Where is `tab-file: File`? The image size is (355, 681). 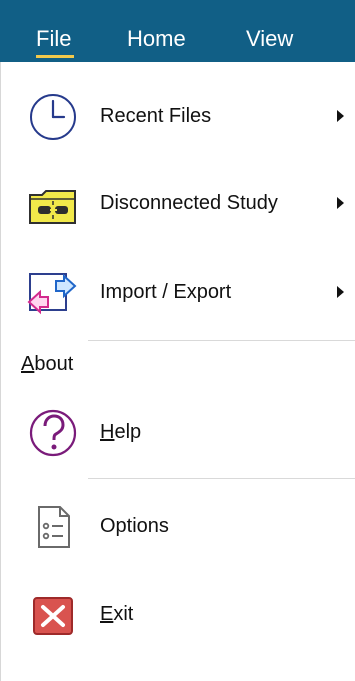 tab-file: File is located at coordinates (55, 42).